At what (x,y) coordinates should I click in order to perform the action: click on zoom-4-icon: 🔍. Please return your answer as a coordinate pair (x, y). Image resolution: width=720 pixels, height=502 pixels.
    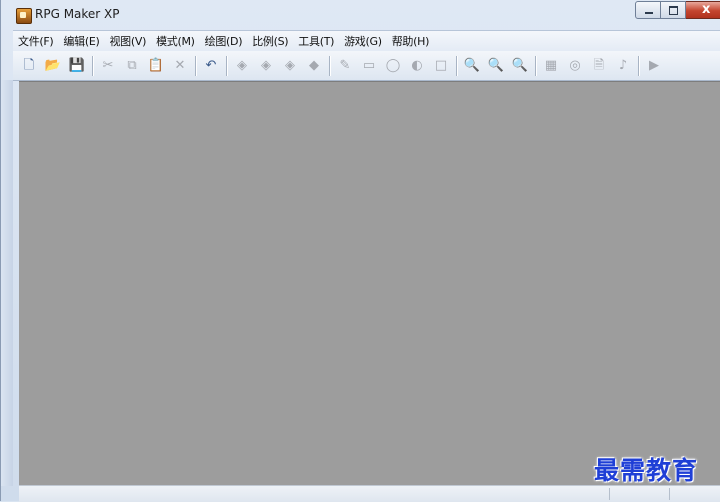
    Looking at the image, I should click on (520, 65).